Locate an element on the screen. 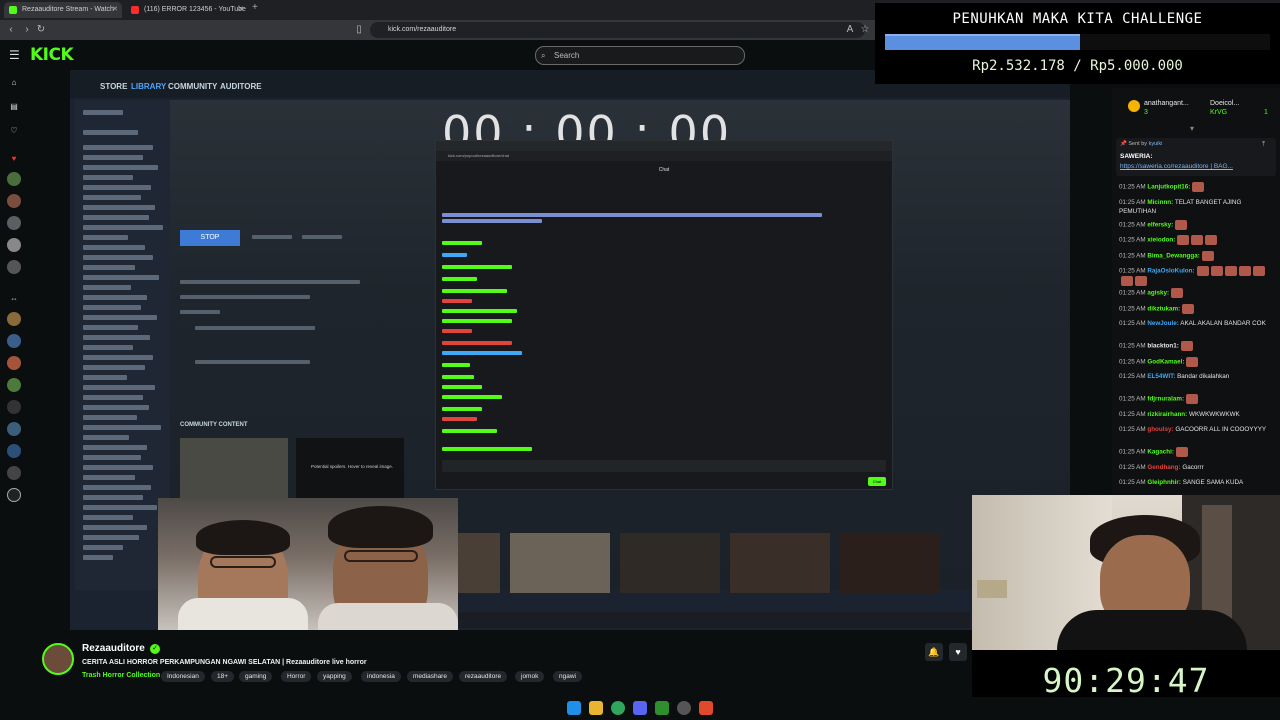  chat-username: xieiodon: is located at coordinates (1161, 240).